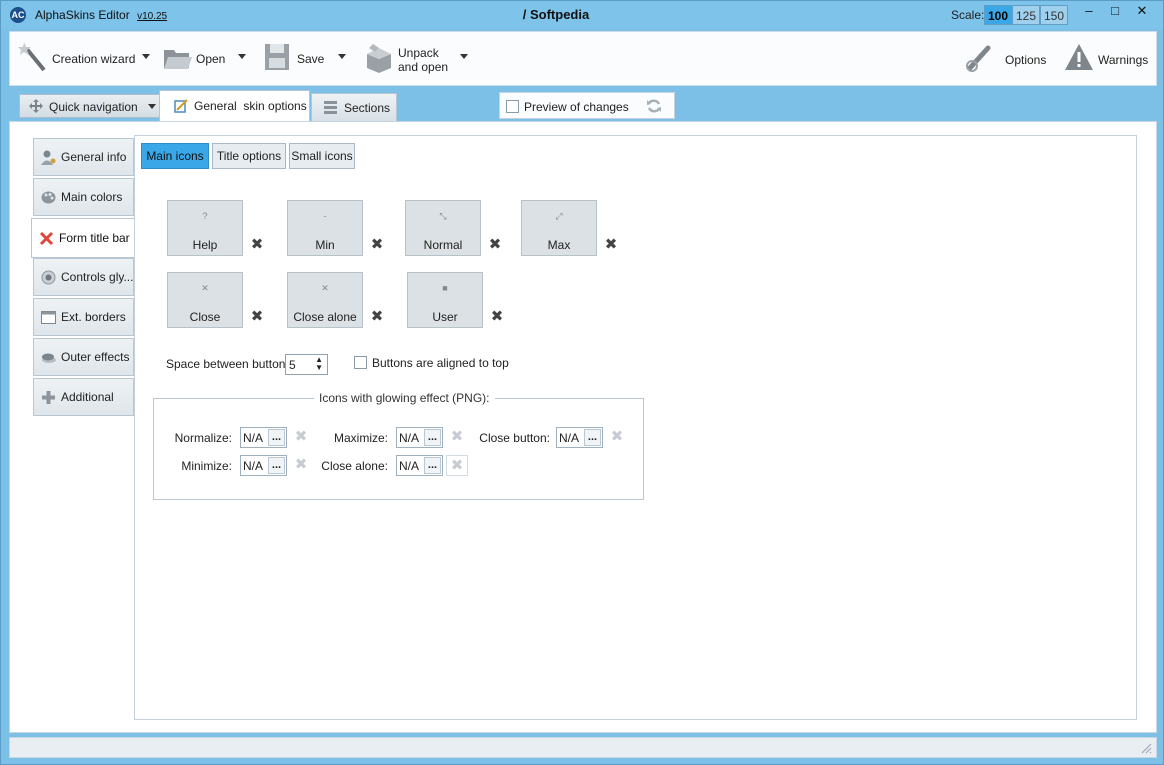 This screenshot has width=1164, height=765. I want to click on magic-wand-icon, so click(32, 57).